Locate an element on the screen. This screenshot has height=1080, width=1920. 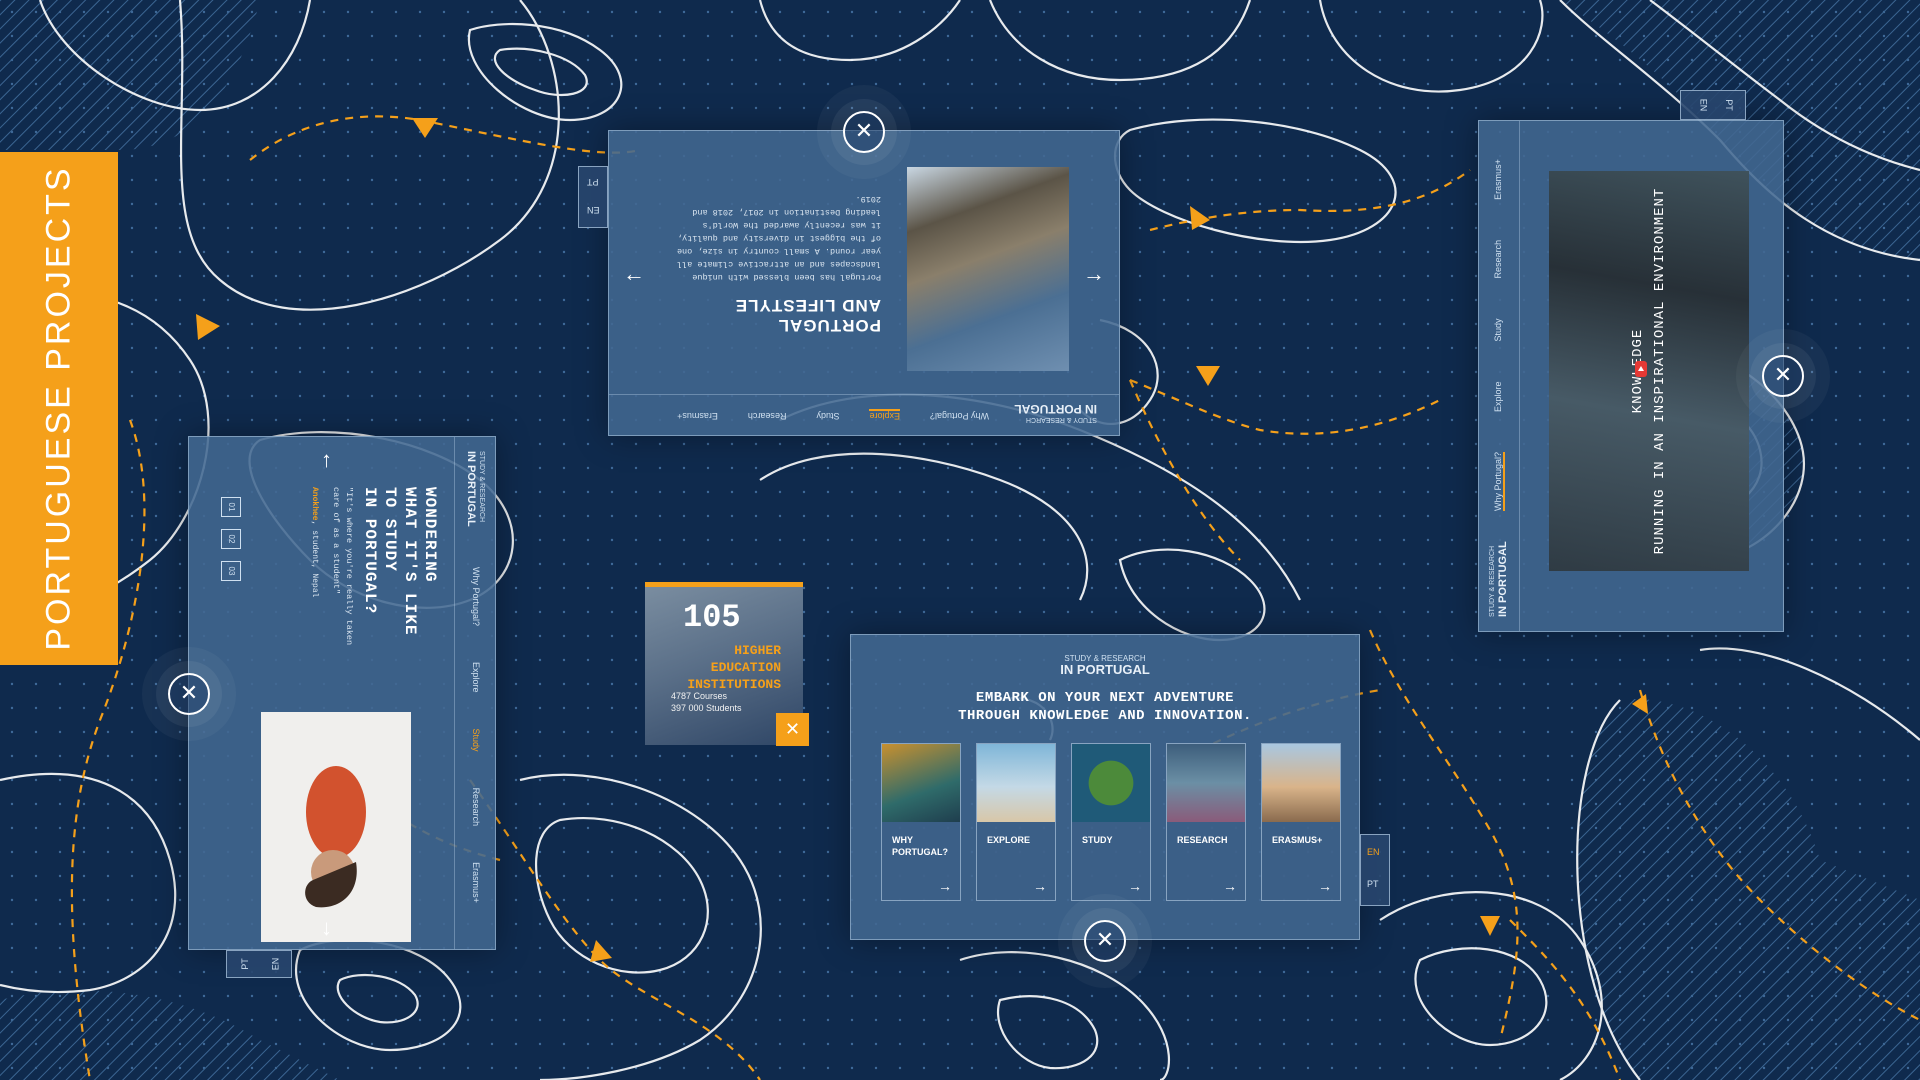
arrow-up-icon: ↑ is located at coordinates (326, 460).